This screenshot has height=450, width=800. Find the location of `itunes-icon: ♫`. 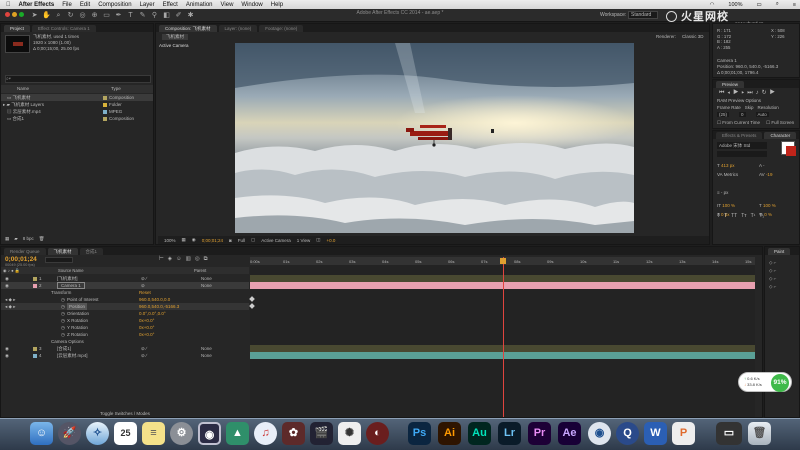

itunes-icon: ♫ is located at coordinates (265, 433).